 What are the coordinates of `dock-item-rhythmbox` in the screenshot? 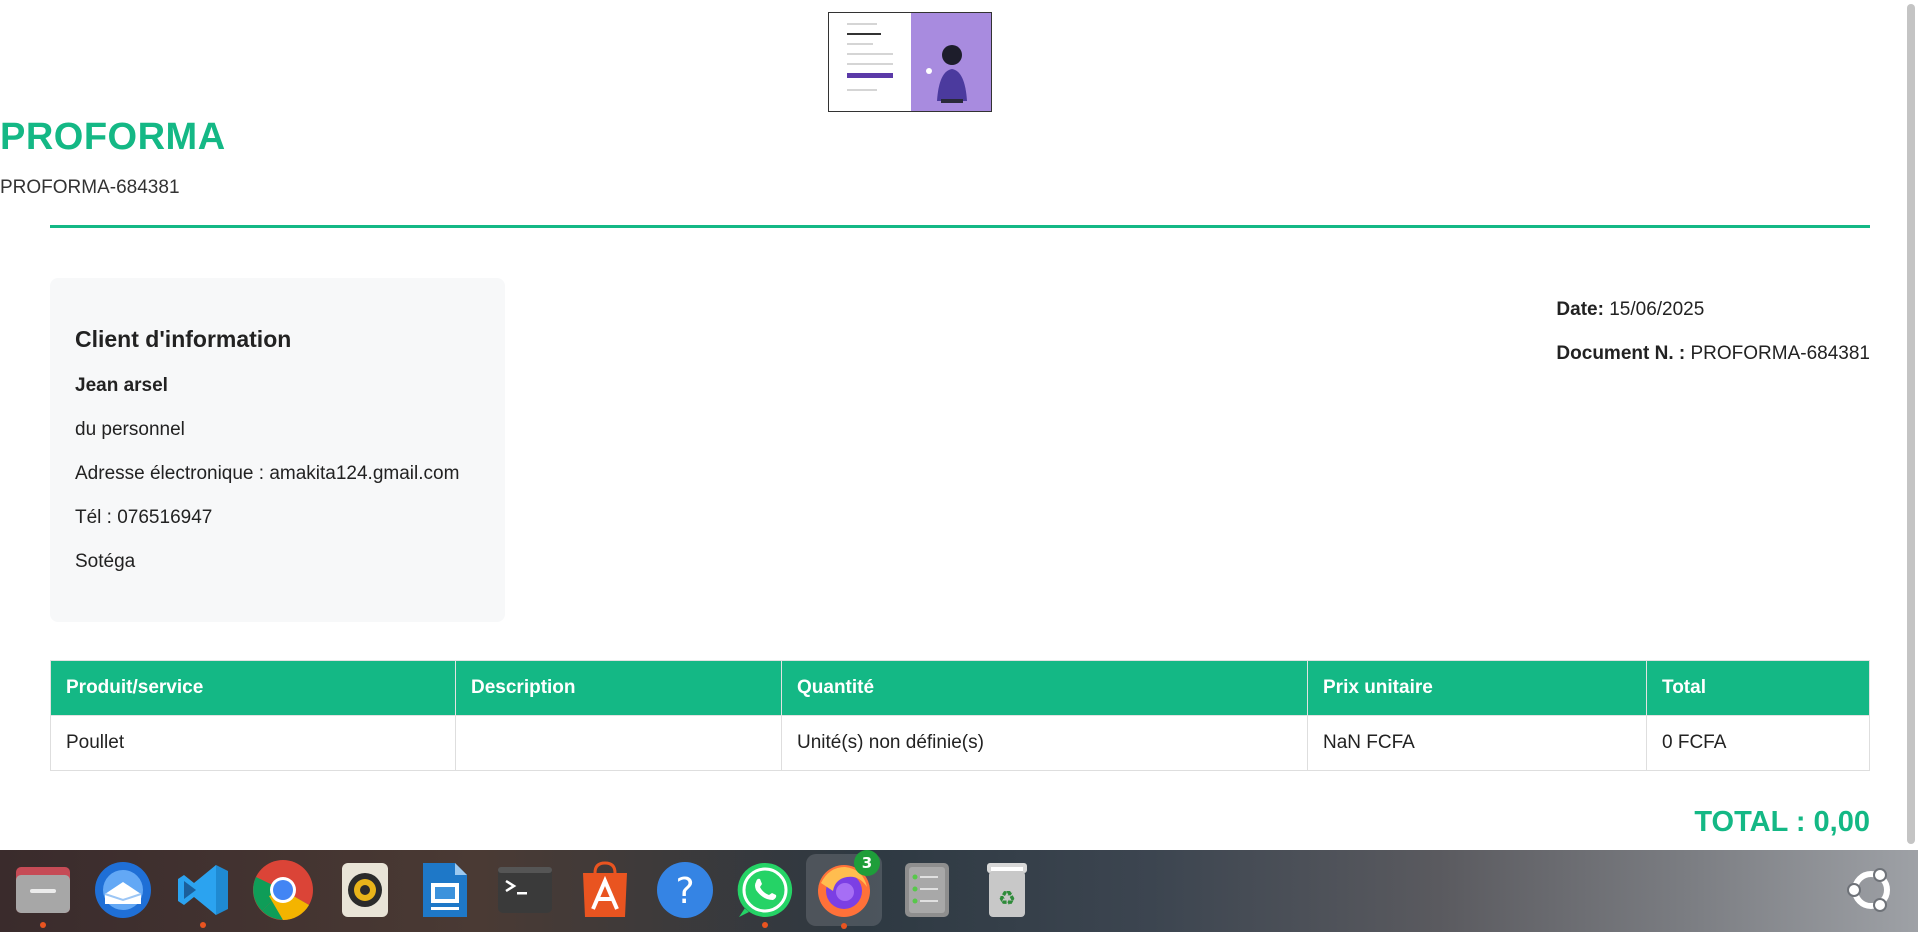 It's located at (365, 890).